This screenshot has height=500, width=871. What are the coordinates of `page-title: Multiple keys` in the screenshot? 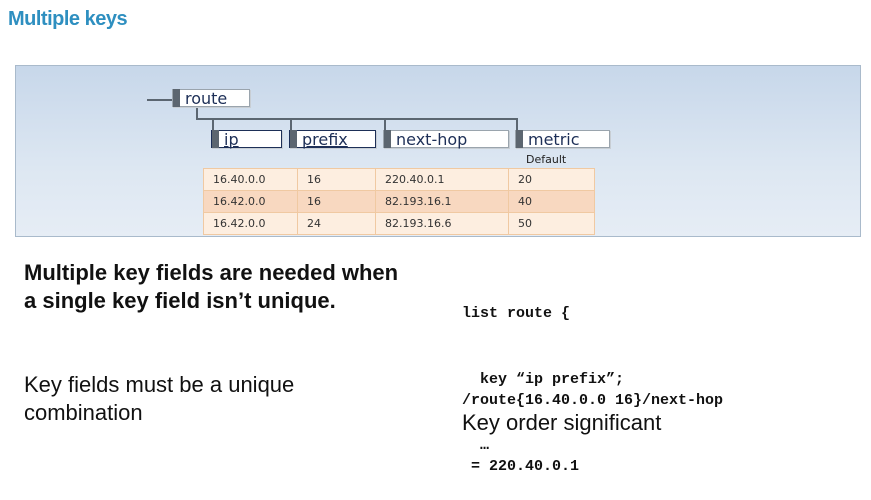 It's located at (68, 19).